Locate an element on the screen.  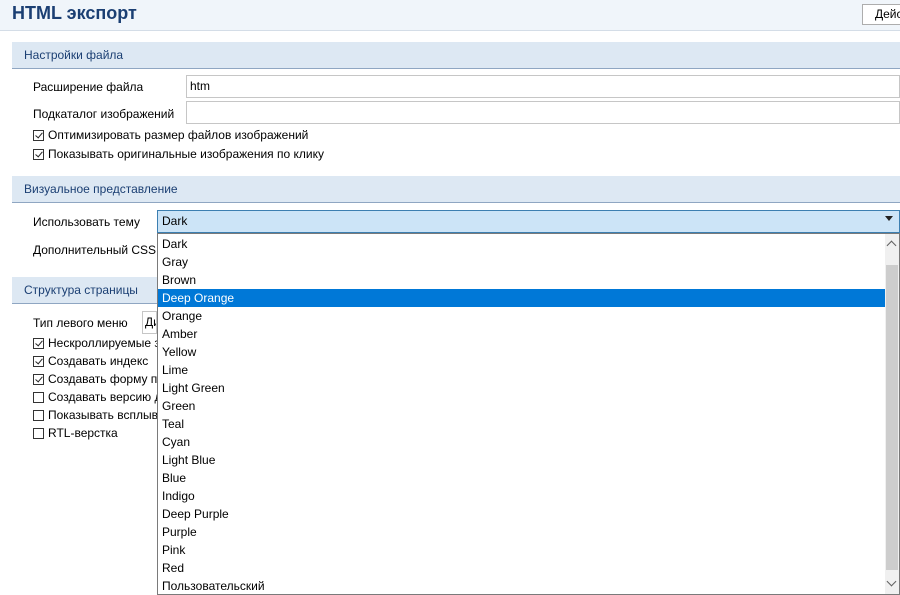
theme-option: Orange is located at coordinates (522, 316).